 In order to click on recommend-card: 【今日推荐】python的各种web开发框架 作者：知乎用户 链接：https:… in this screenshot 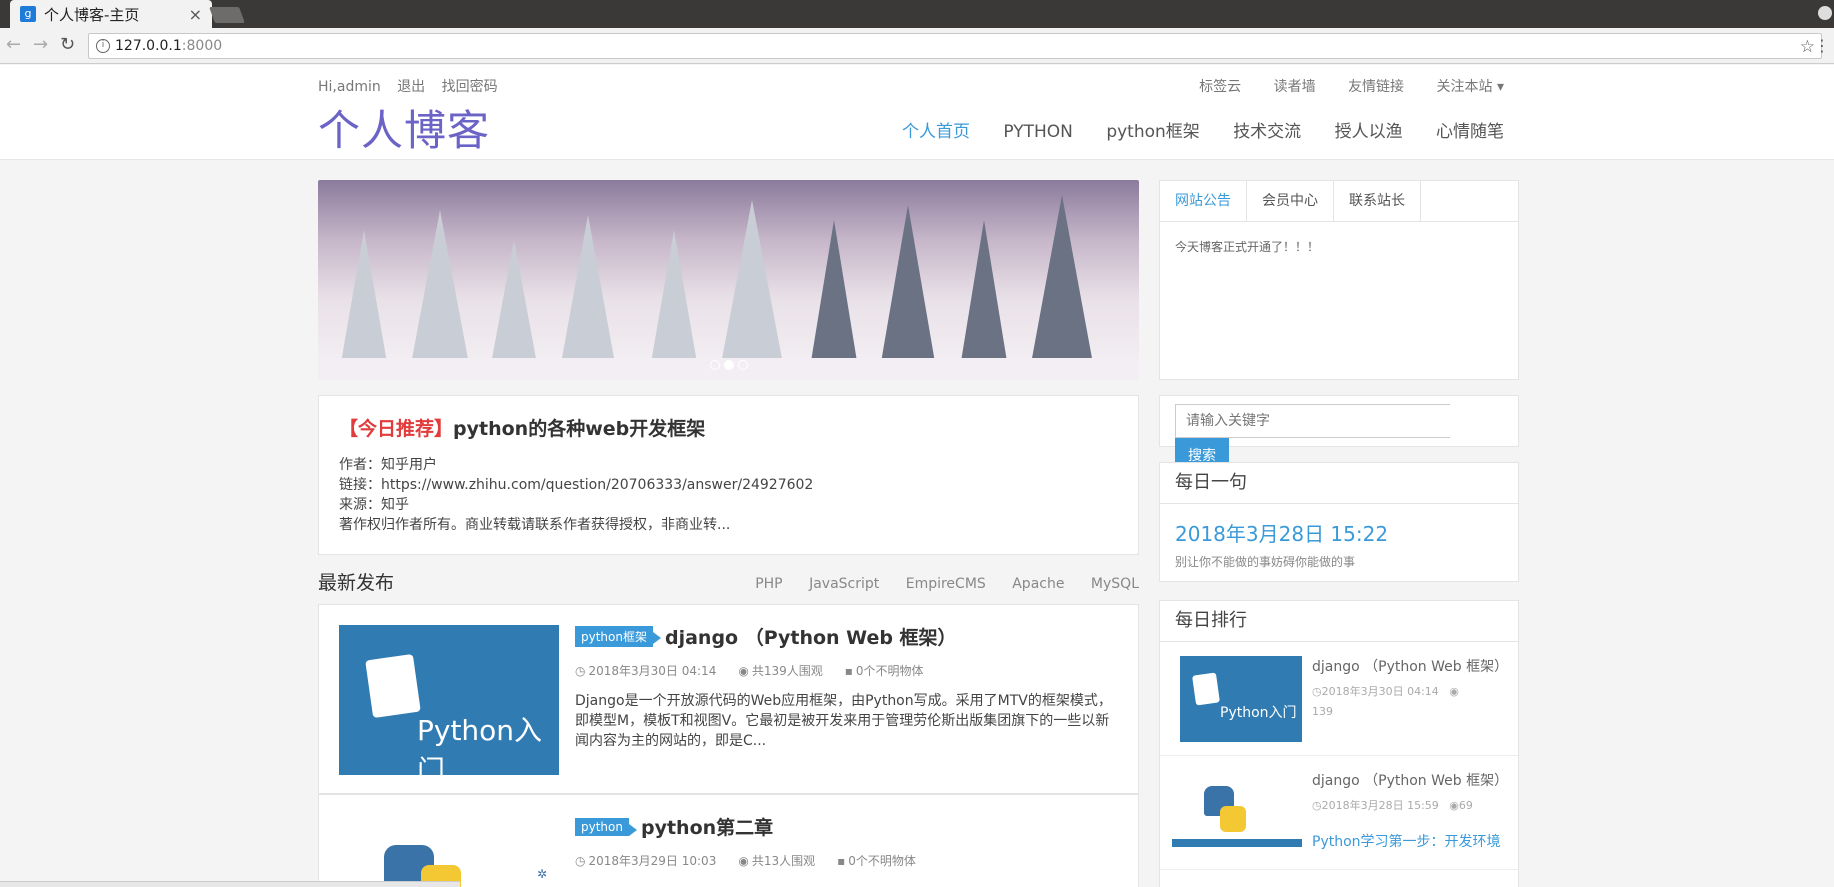, I will do `click(728, 475)`.